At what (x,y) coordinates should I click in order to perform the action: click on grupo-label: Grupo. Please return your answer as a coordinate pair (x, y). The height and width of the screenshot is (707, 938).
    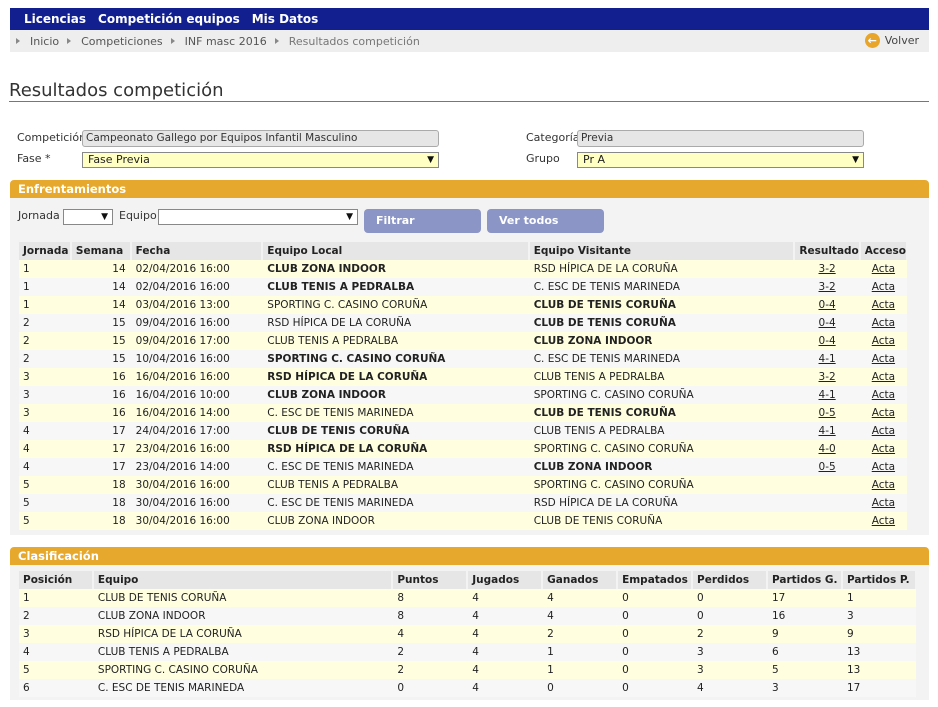
    Looking at the image, I should click on (543, 158).